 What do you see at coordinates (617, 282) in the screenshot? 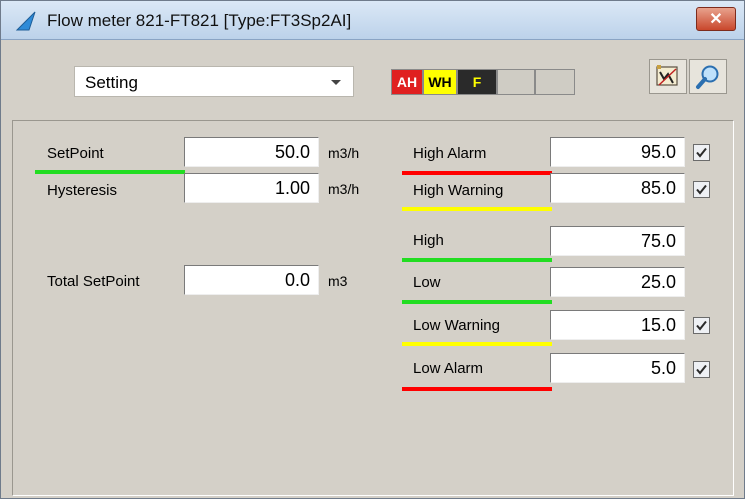
I see `low-input: 25.0` at bounding box center [617, 282].